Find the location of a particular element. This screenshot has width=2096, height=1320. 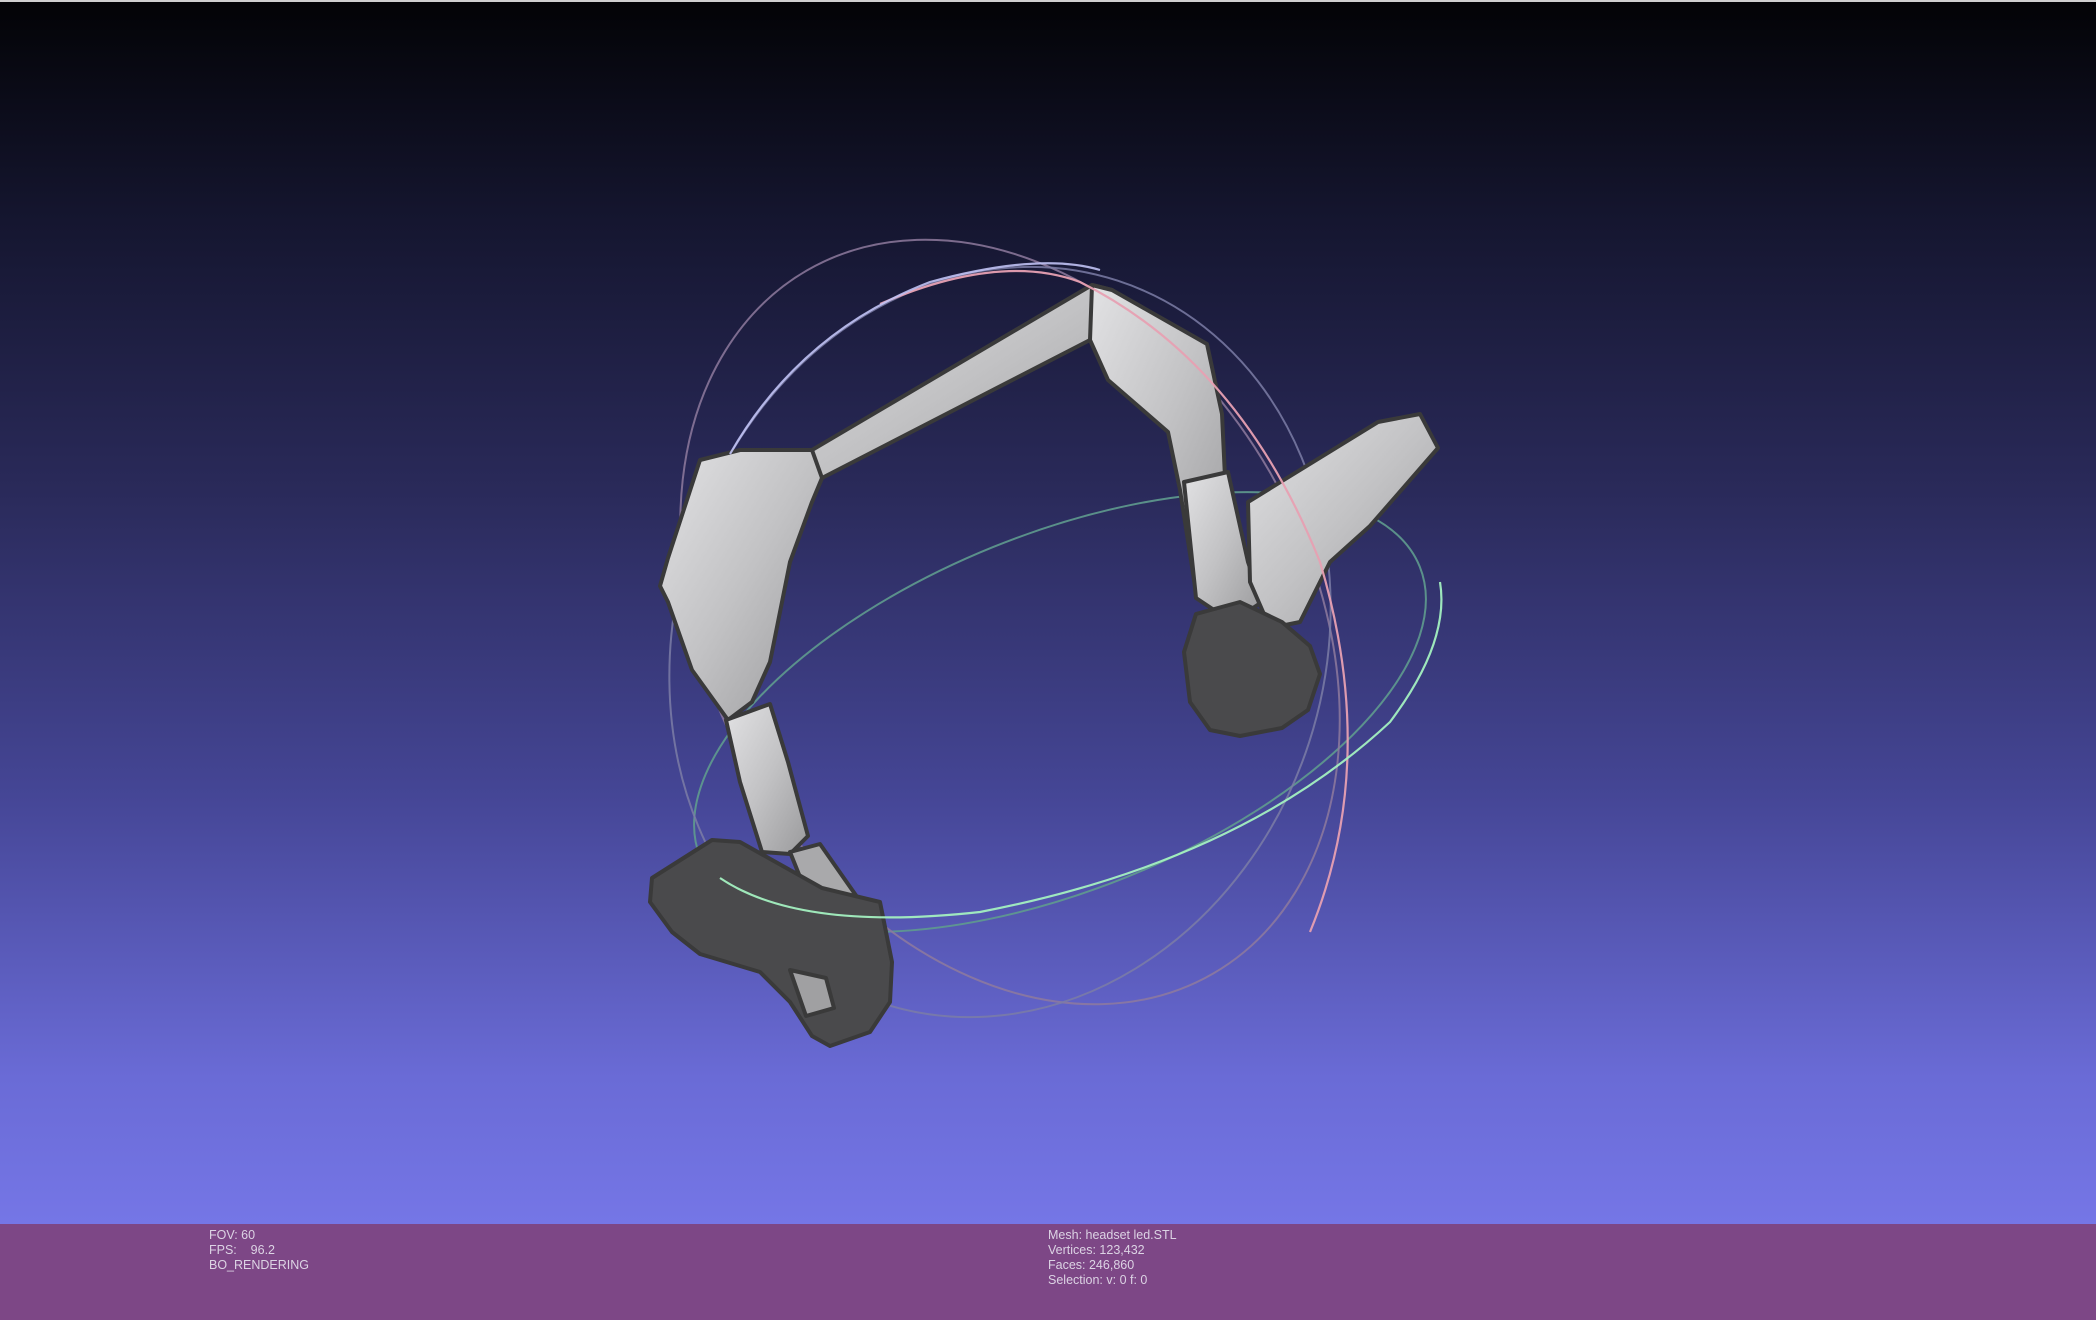

headband-left-arm is located at coordinates (767, 779).